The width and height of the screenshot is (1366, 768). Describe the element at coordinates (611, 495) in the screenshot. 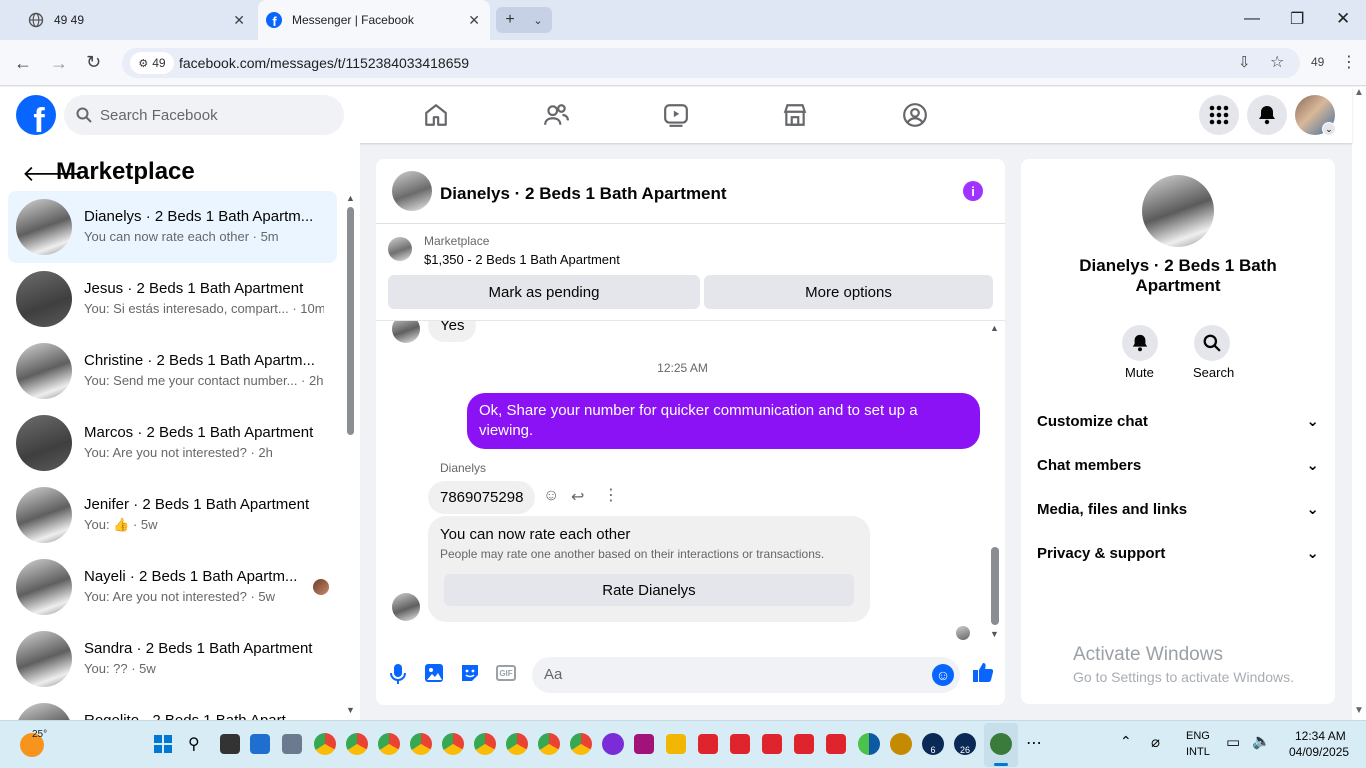

I see `message-more-icon: ⋮` at that location.